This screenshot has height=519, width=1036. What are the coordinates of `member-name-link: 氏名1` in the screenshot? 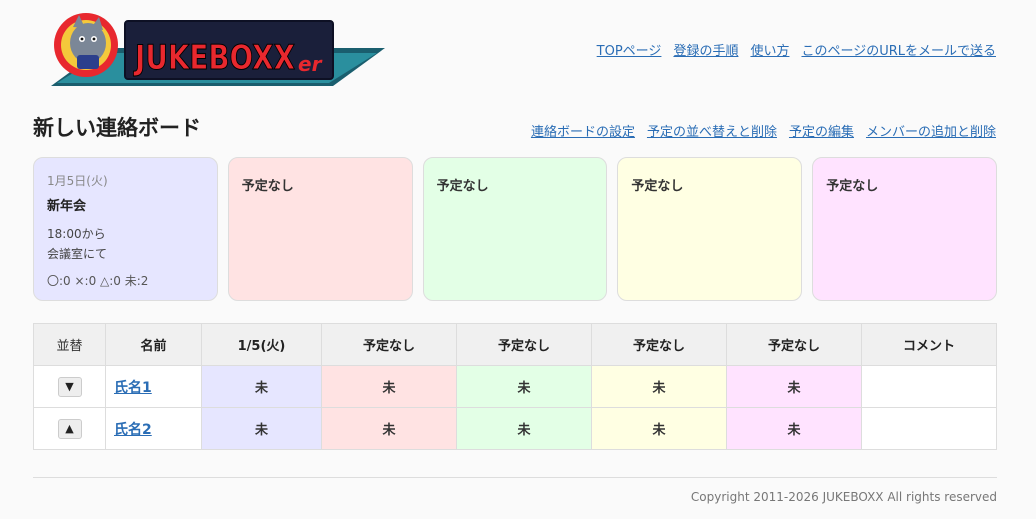 It's located at (133, 388).